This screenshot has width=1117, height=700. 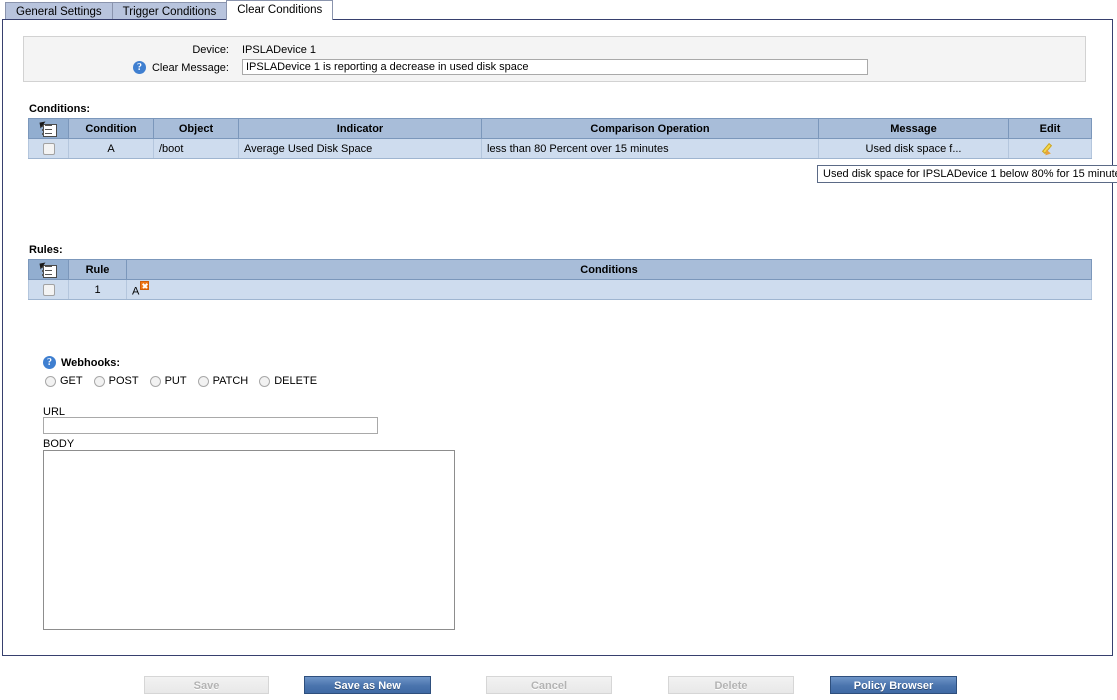 What do you see at coordinates (175, 381) in the screenshot?
I see `radio-label-put: PUT` at bounding box center [175, 381].